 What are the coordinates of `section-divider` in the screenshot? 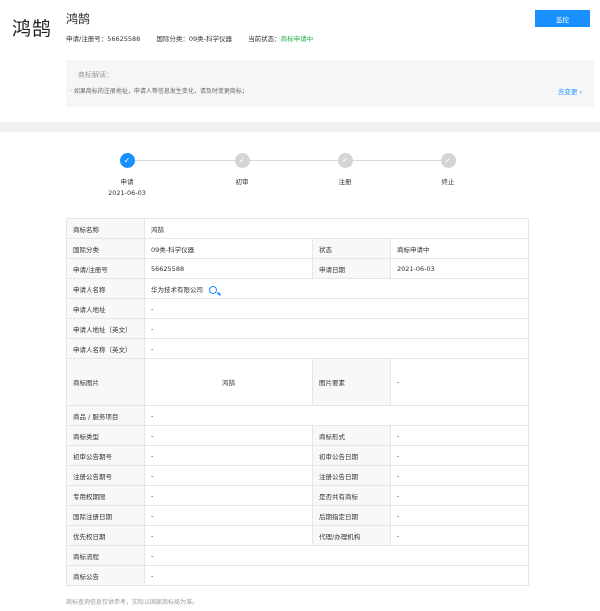 It's located at (300, 127).